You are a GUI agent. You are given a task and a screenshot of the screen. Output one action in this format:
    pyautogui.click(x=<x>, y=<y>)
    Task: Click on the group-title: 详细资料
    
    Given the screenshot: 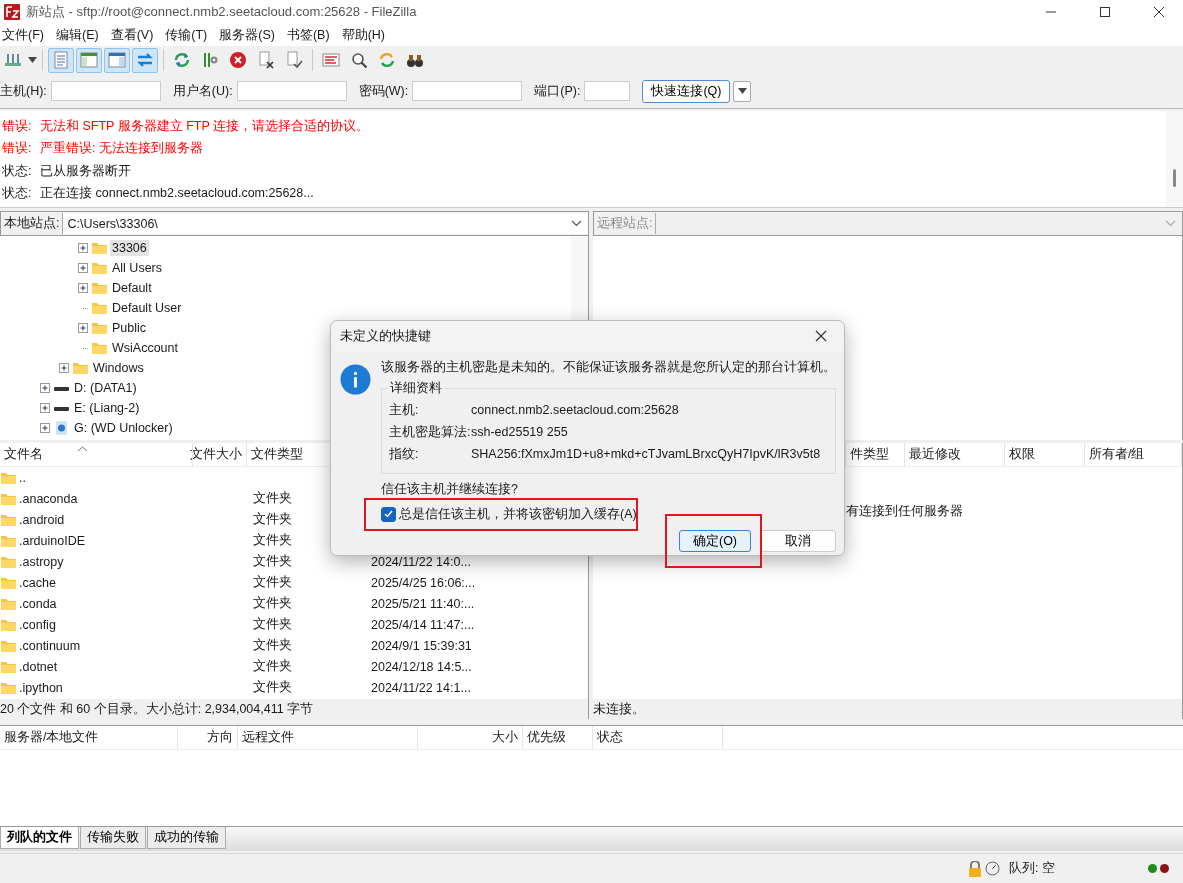 What is the action you would take?
    pyautogui.click(x=416, y=388)
    